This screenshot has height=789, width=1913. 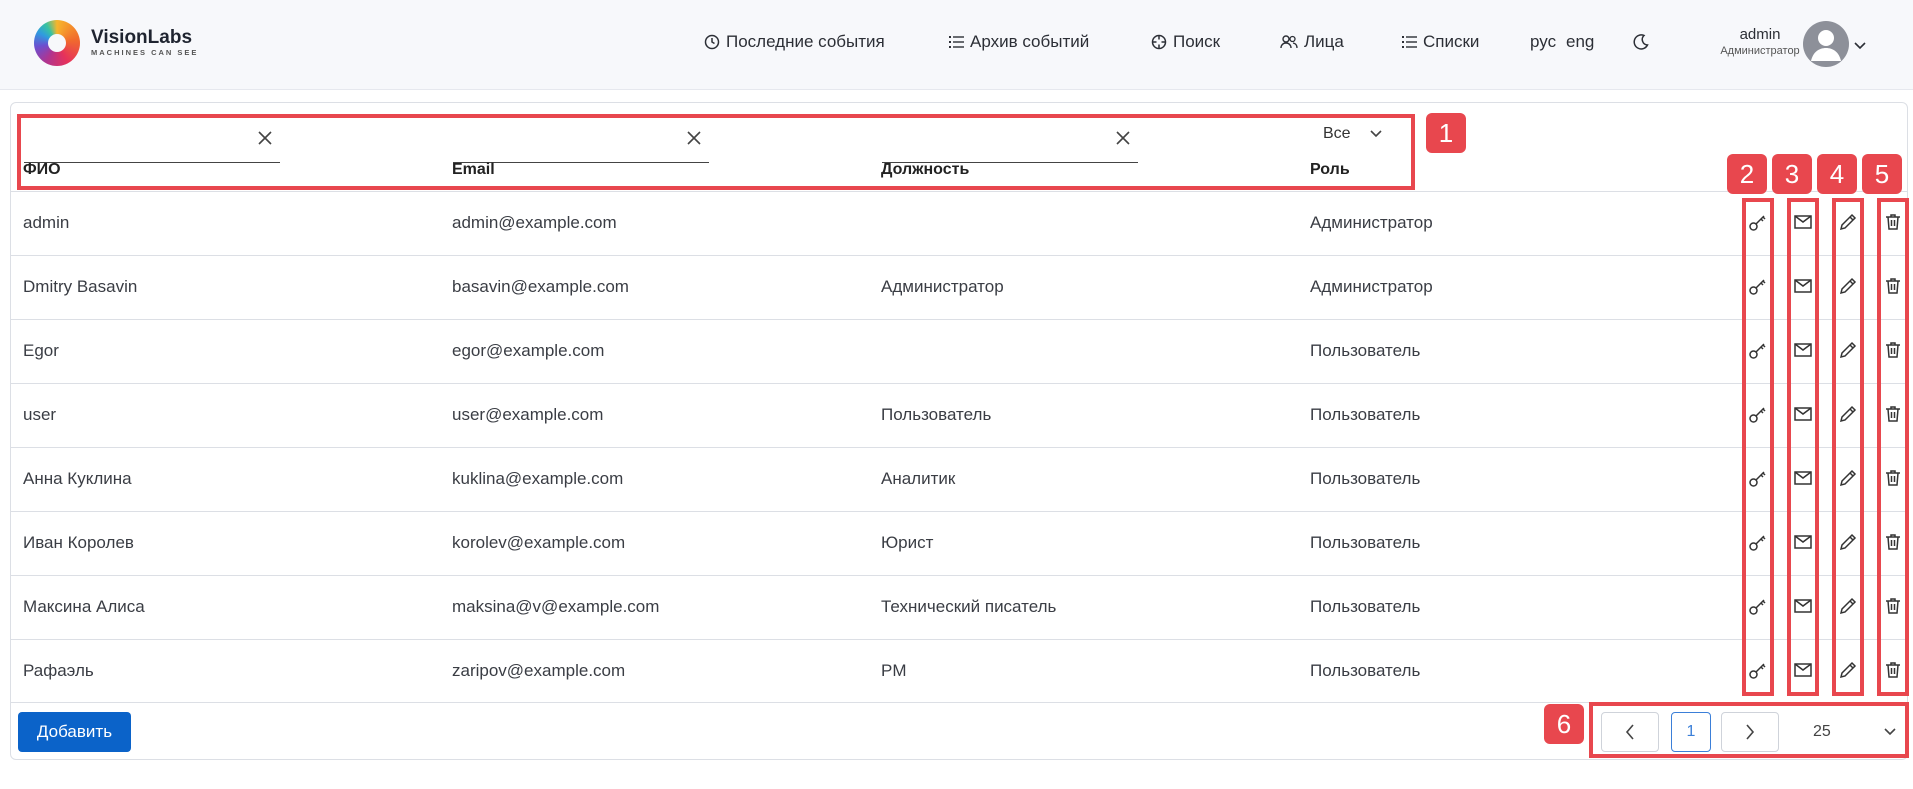 I want to click on cell-email: admin@example.com, so click(x=534, y=222).